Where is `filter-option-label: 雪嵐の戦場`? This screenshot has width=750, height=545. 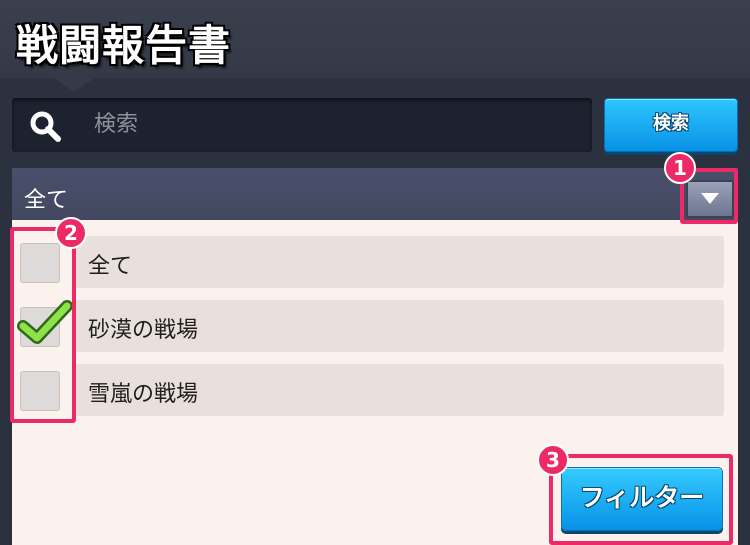 filter-option-label: 雪嵐の戦場 is located at coordinates (143, 394).